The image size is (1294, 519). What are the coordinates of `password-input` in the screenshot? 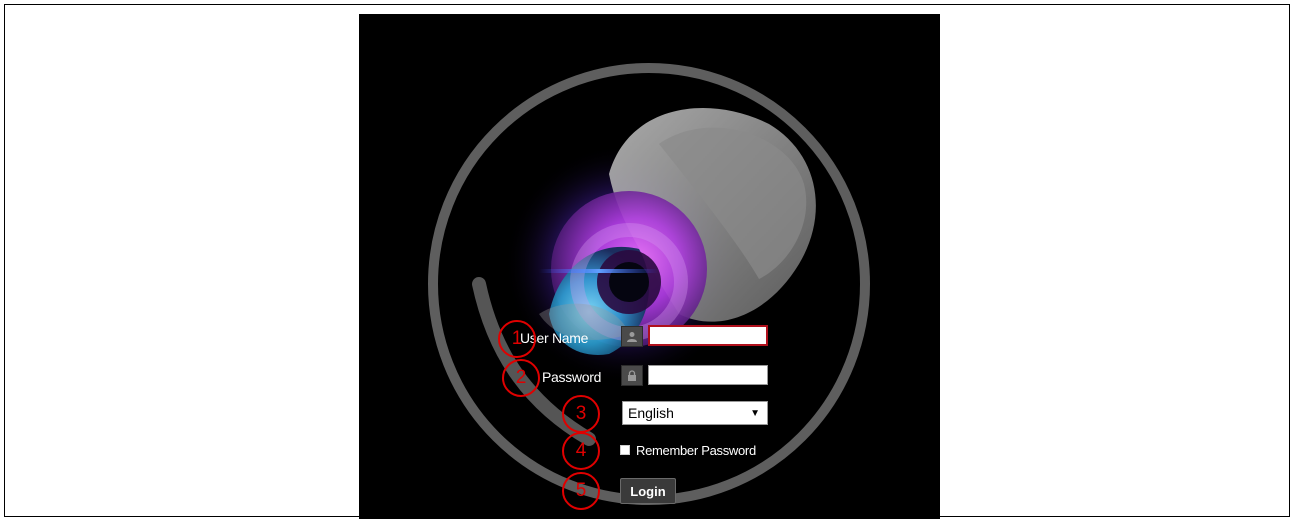 It's located at (708, 375).